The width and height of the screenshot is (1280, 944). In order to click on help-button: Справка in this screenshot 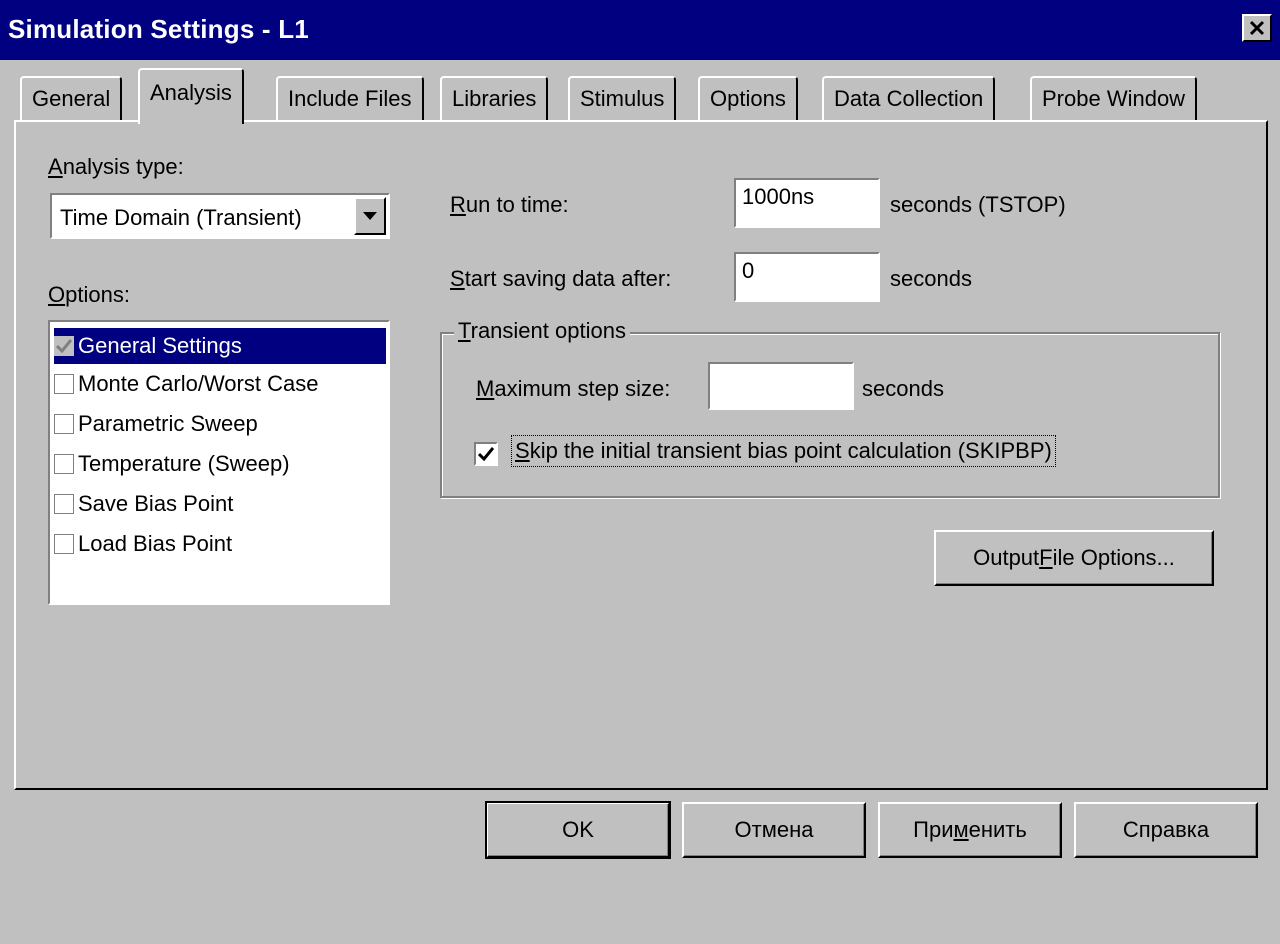, I will do `click(1166, 830)`.